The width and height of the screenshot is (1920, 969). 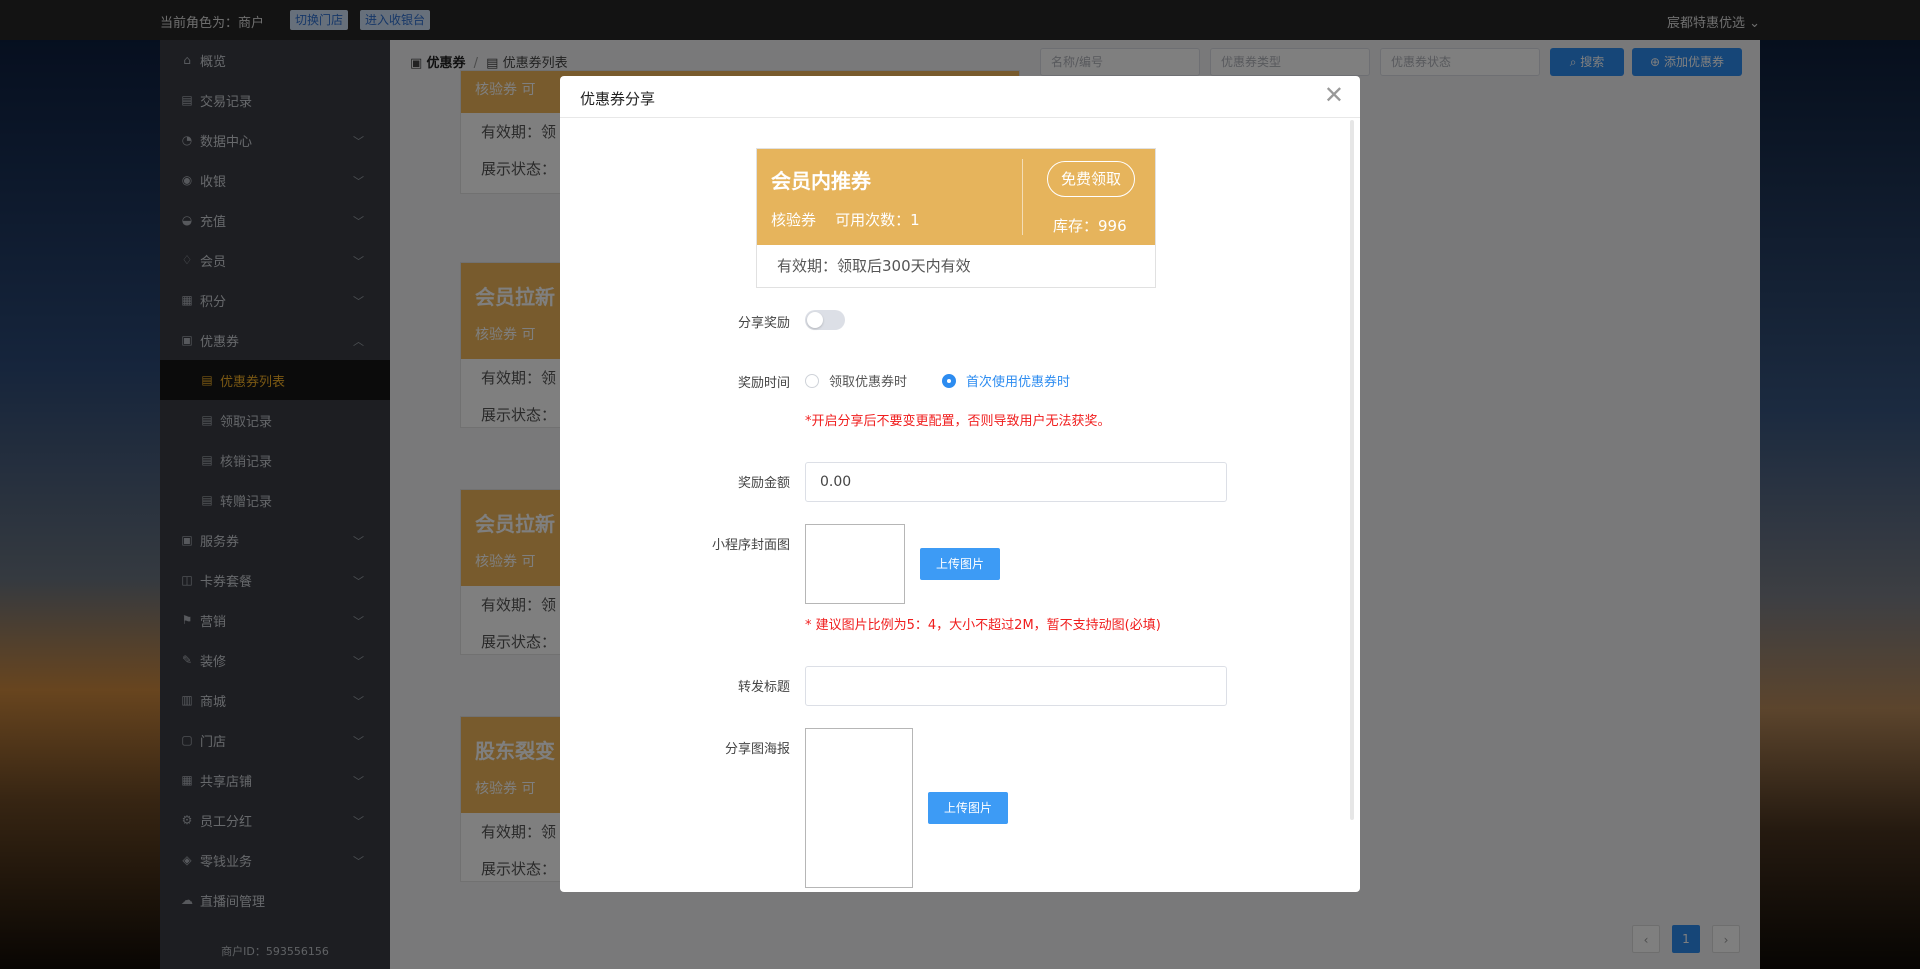 I want to click on dialog-title: 优惠券分享, so click(x=618, y=99).